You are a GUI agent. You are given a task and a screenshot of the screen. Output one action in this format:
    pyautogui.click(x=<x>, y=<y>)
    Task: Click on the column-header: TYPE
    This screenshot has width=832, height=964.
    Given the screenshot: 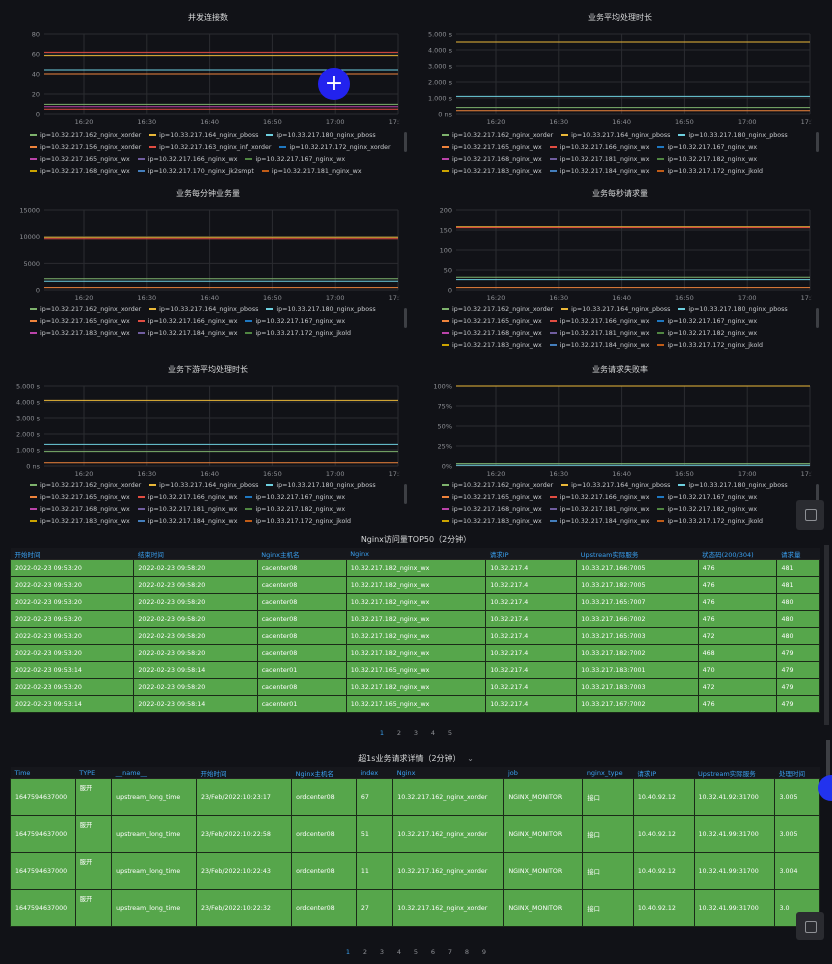 What is the action you would take?
    pyautogui.click(x=93, y=773)
    